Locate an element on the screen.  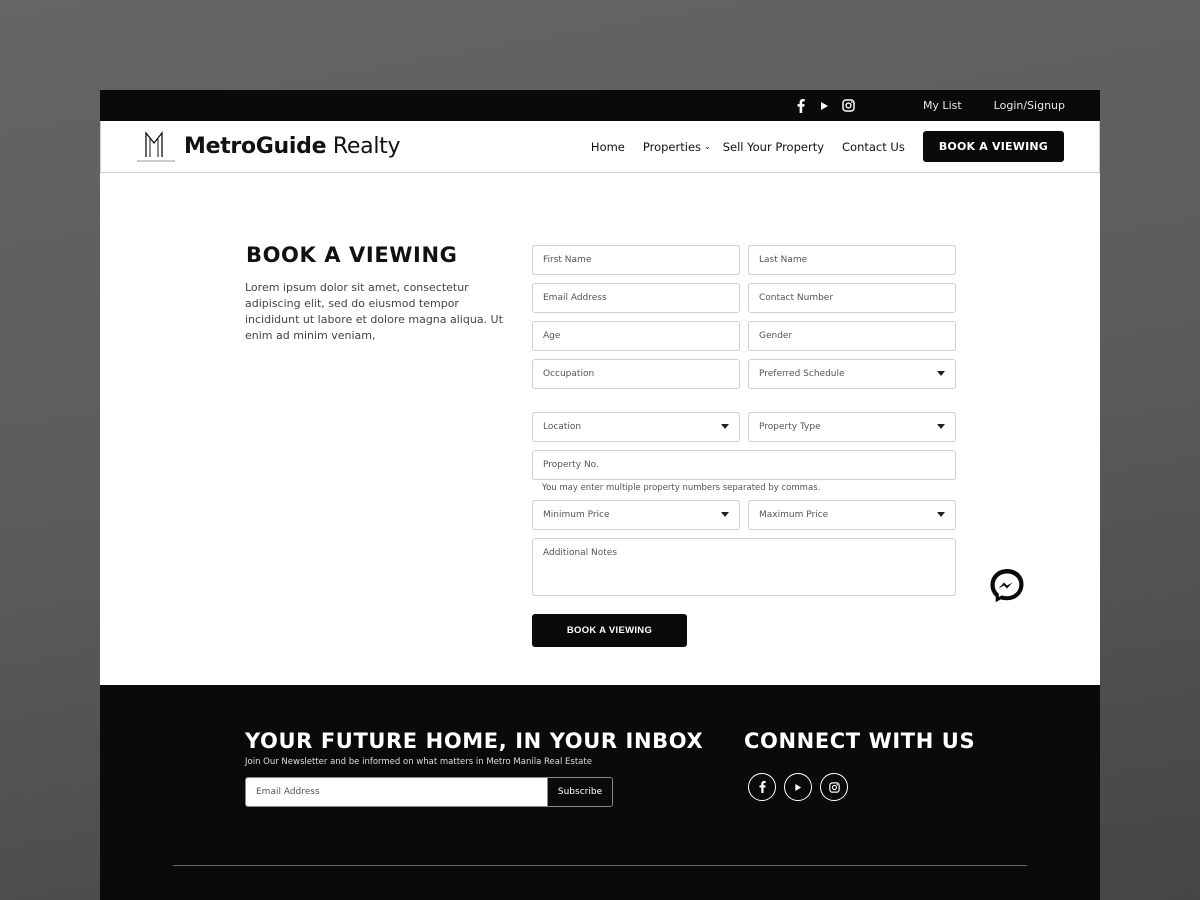
location-value: Location is located at coordinates (562, 427).